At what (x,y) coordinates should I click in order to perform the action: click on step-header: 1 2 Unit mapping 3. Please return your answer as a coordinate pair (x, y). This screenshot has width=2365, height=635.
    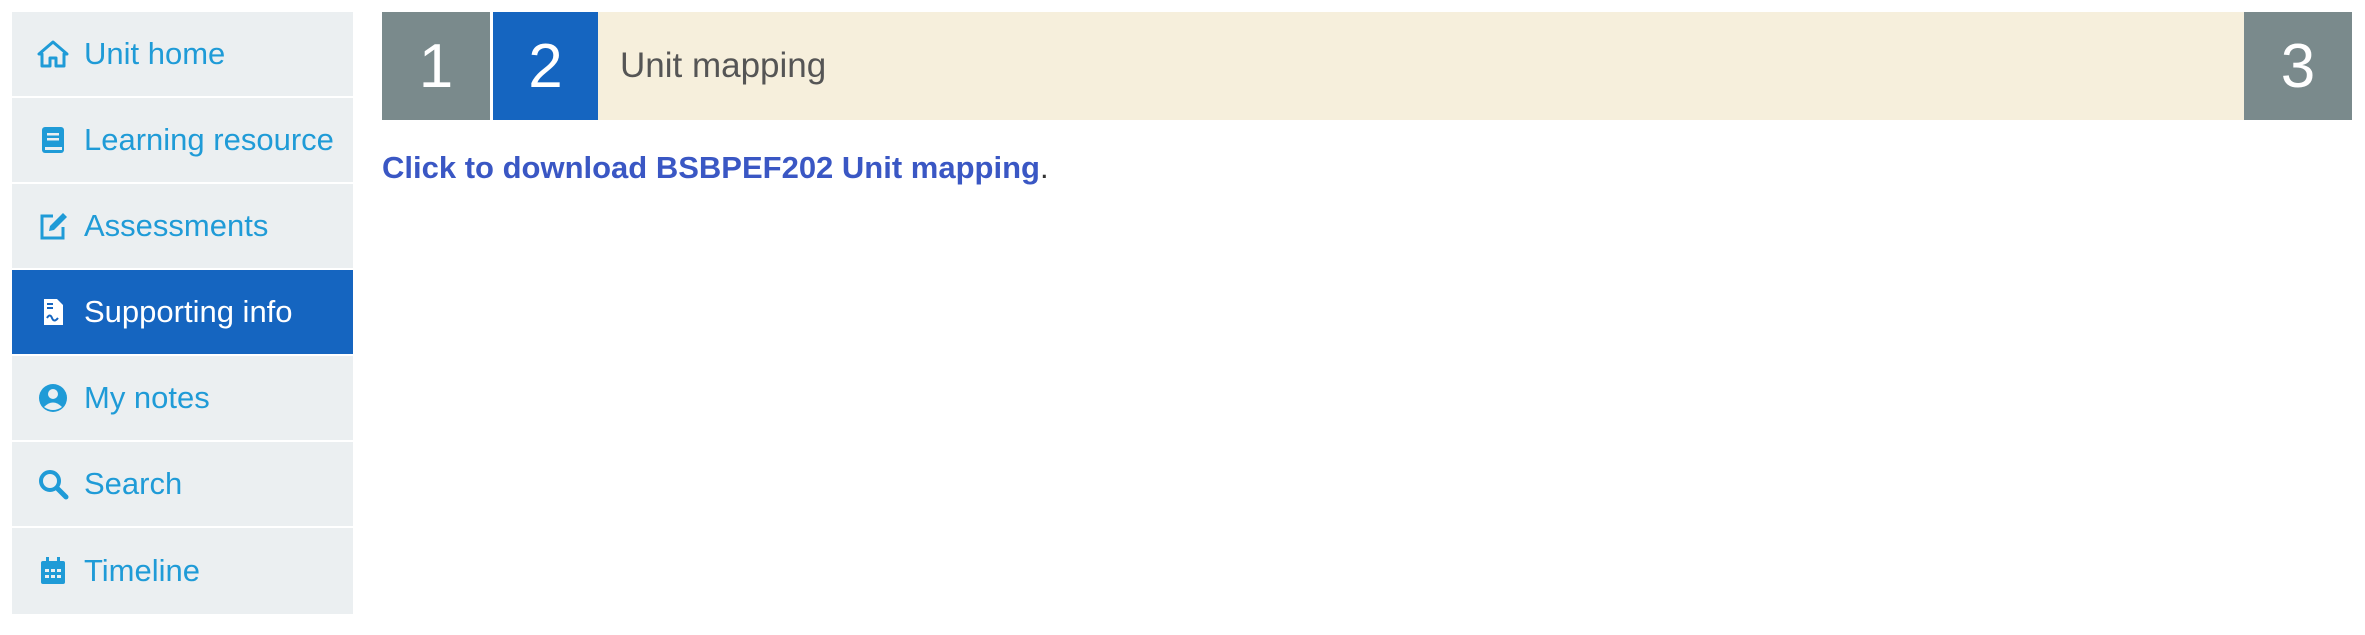
    Looking at the image, I should click on (1367, 66).